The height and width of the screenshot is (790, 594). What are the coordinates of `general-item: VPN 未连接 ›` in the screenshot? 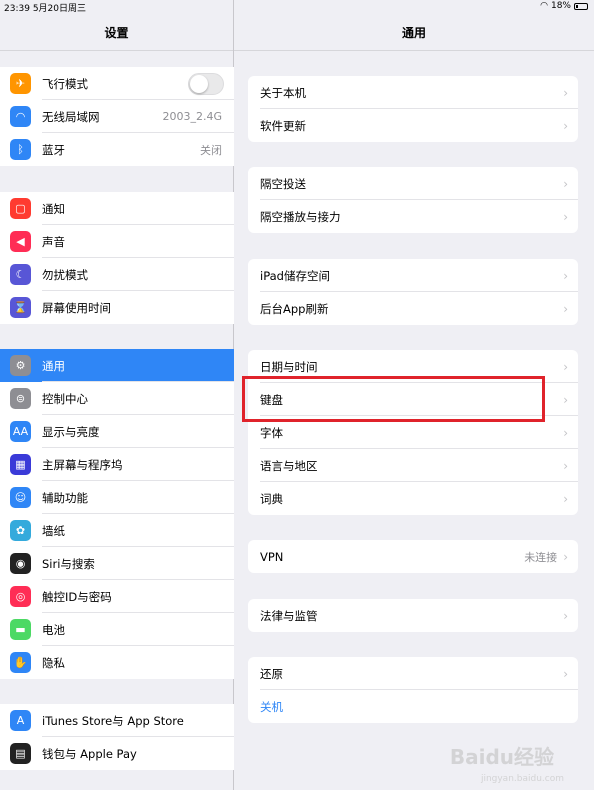 It's located at (413, 556).